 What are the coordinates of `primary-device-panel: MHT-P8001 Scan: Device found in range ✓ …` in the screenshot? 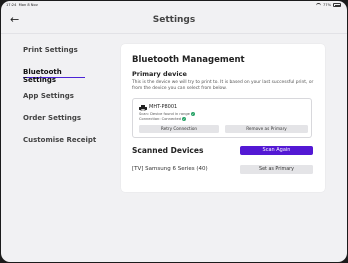 It's located at (222, 118).